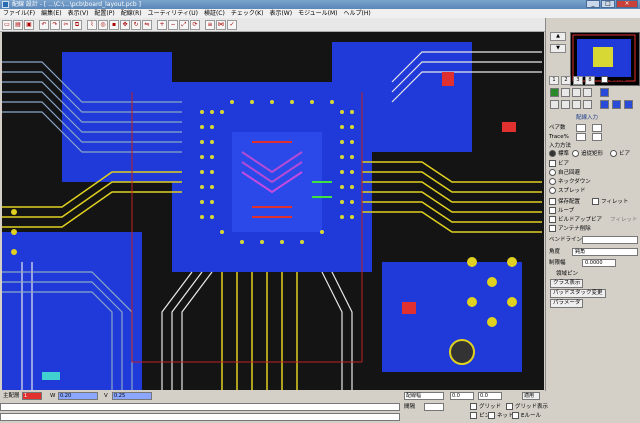 This screenshot has height=423, width=640. What do you see at coordinates (616, 104) in the screenshot?
I see `arrow-right-icon` at bounding box center [616, 104].